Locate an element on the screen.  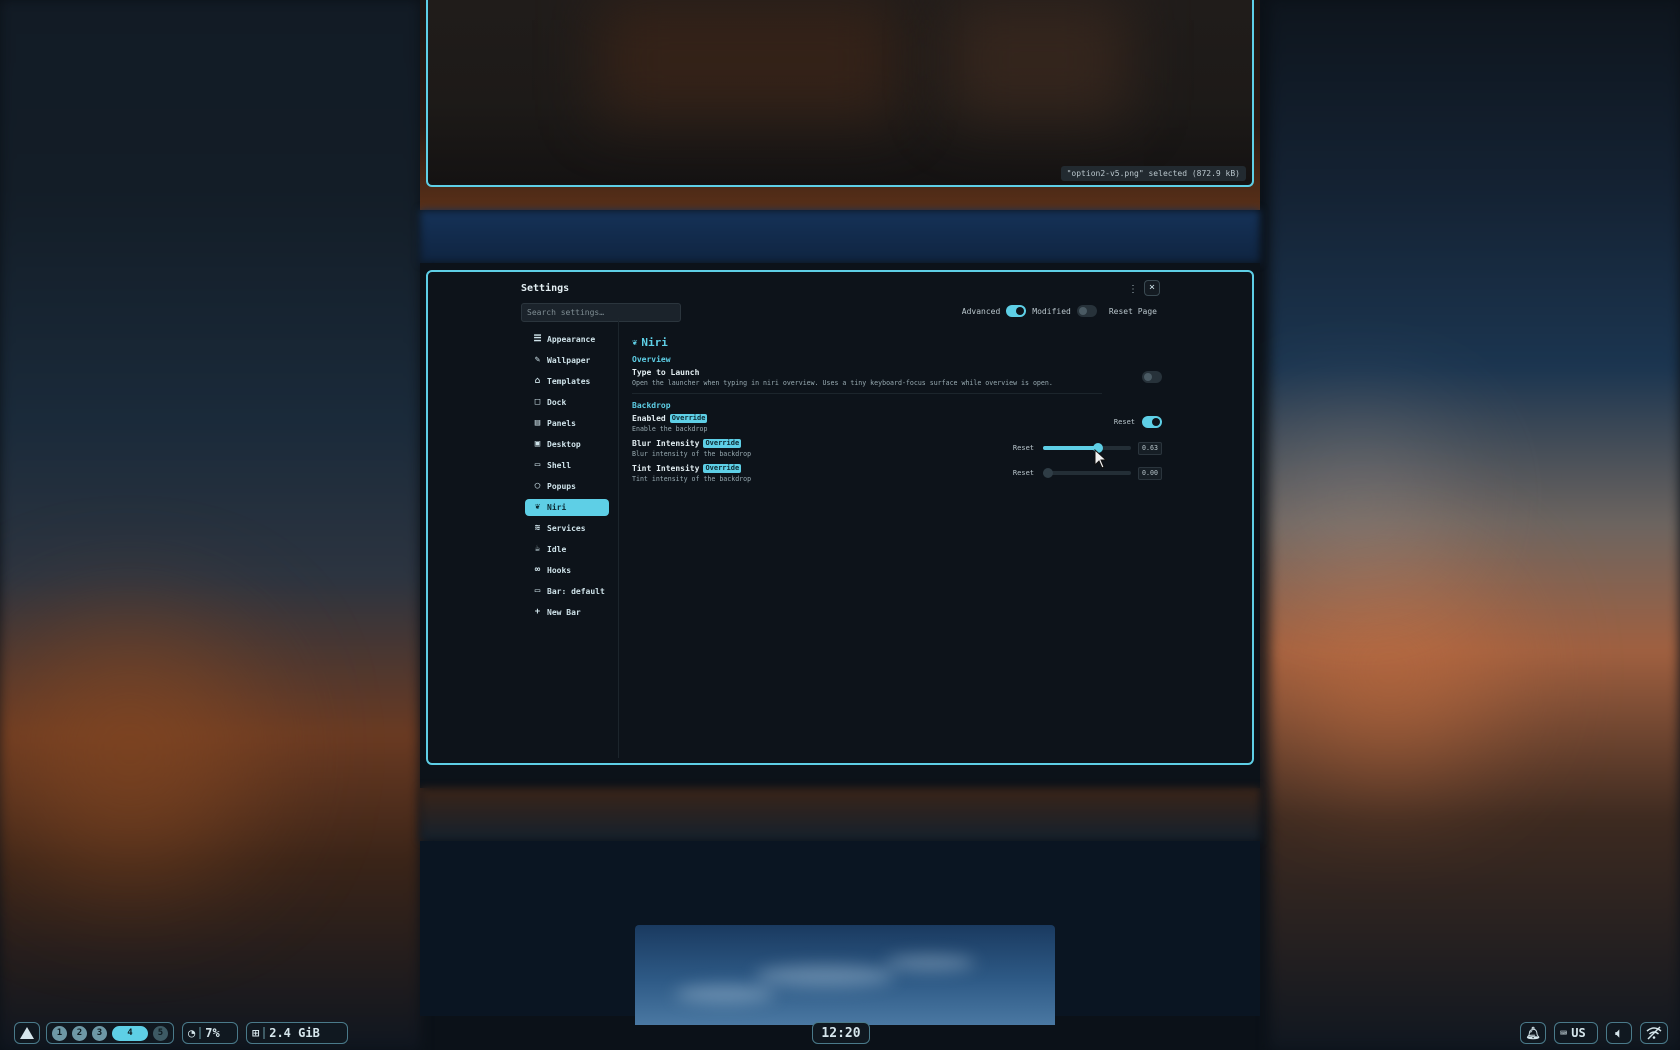
bell-icon: 🔔︎ is located at coordinates (1533, 1033).